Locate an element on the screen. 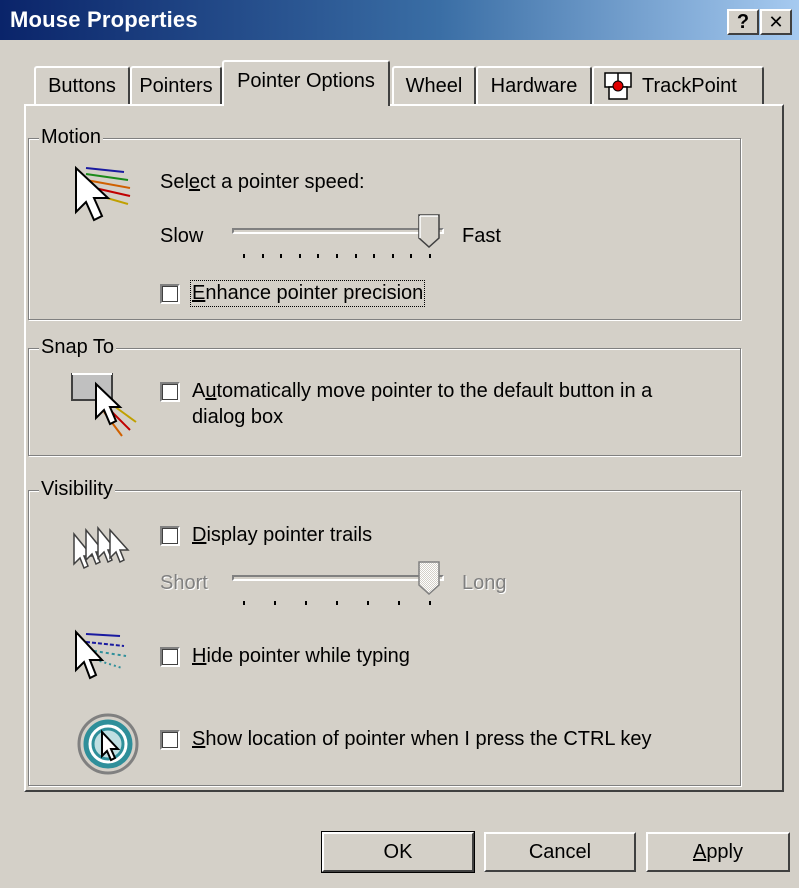  title-bar: Mouse Properties ? ✕ is located at coordinates (399, 20).